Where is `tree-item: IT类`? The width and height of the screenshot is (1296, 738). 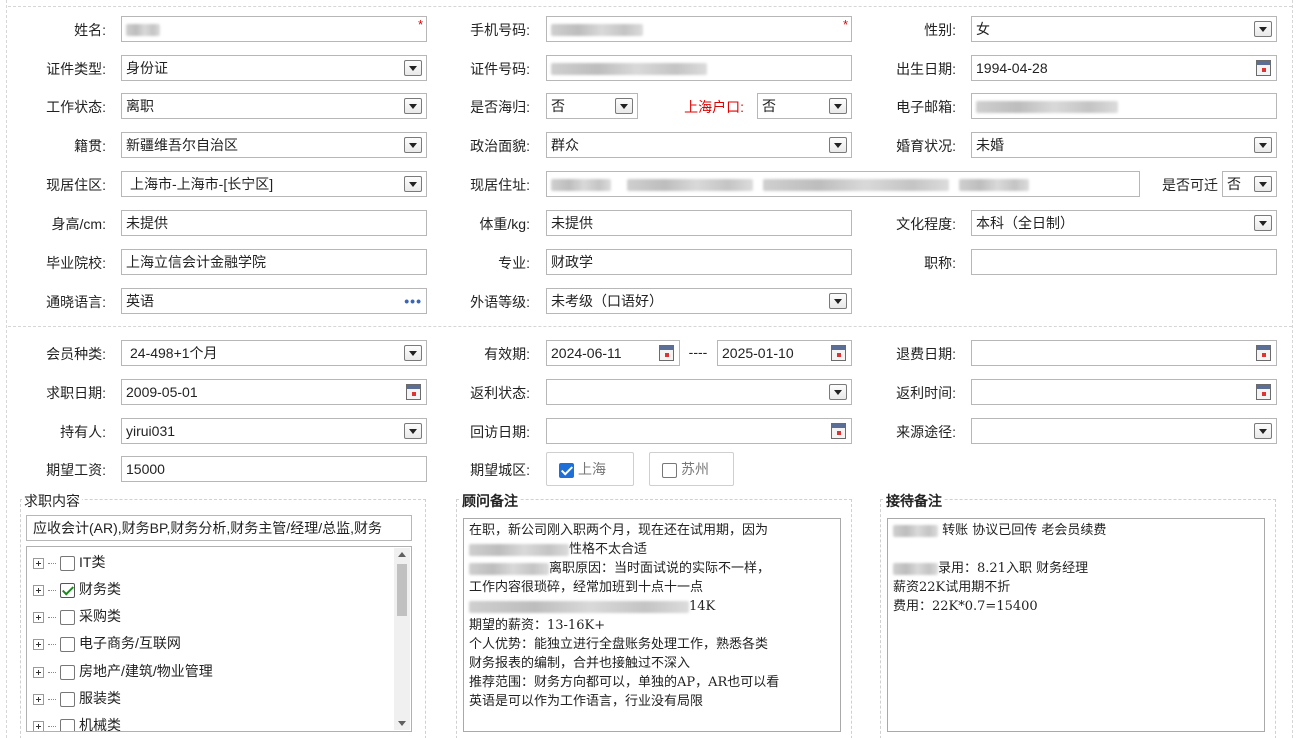 tree-item: IT类 is located at coordinates (69, 562).